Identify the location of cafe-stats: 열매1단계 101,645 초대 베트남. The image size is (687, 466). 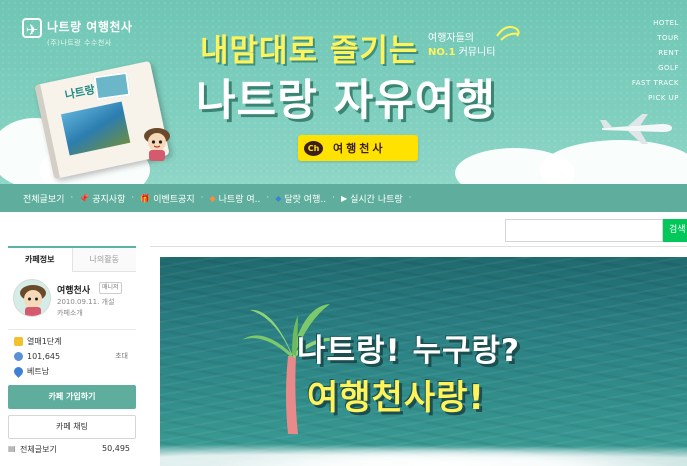
(72, 354).